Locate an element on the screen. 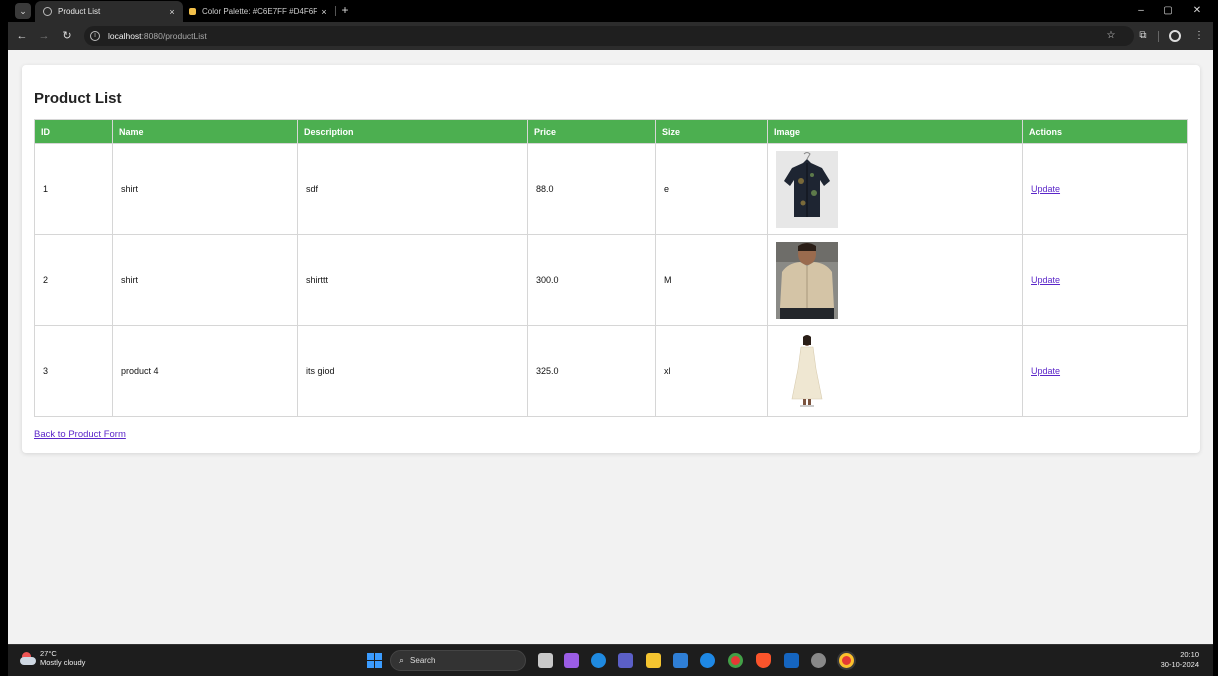  cell-size: M is located at coordinates (711, 280).